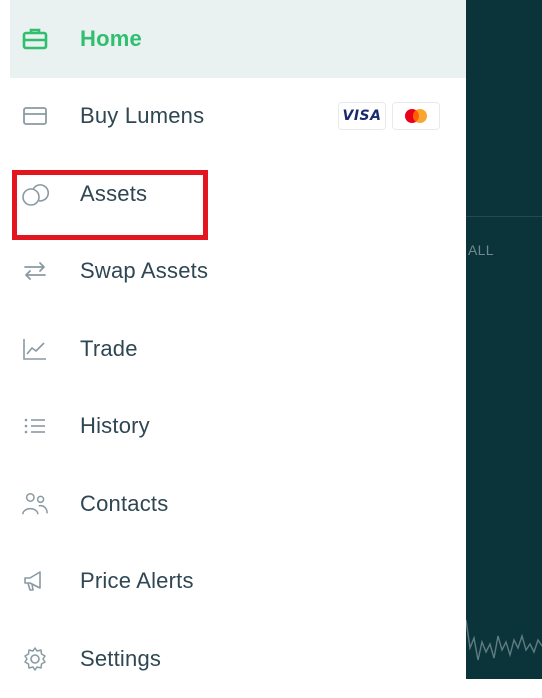 The width and height of the screenshot is (542, 698). Describe the element at coordinates (238, 659) in the screenshot. I see `nav-item-settings: Settings` at that location.